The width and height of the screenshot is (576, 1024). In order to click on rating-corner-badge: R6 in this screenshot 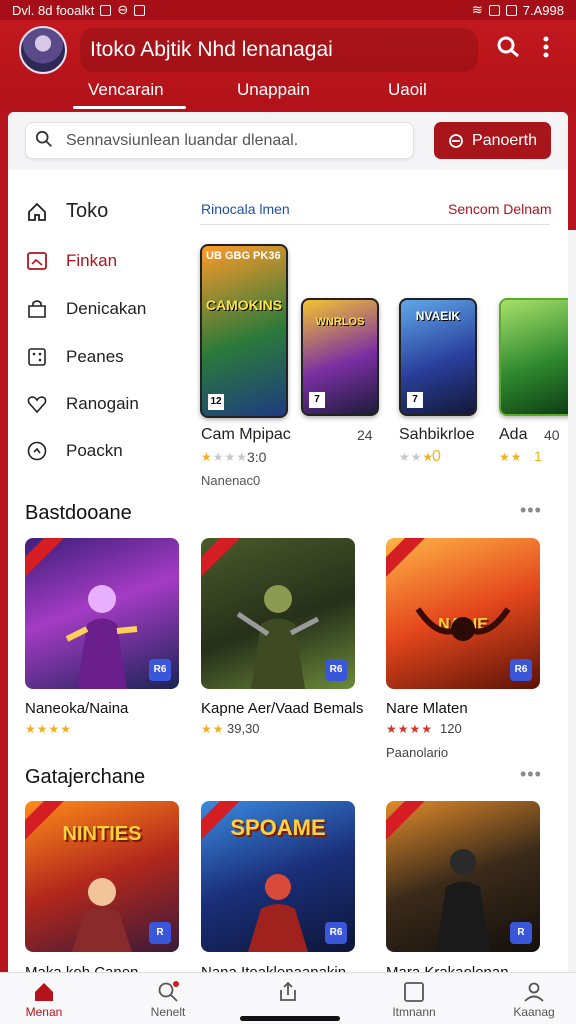, I will do `click(521, 670)`.